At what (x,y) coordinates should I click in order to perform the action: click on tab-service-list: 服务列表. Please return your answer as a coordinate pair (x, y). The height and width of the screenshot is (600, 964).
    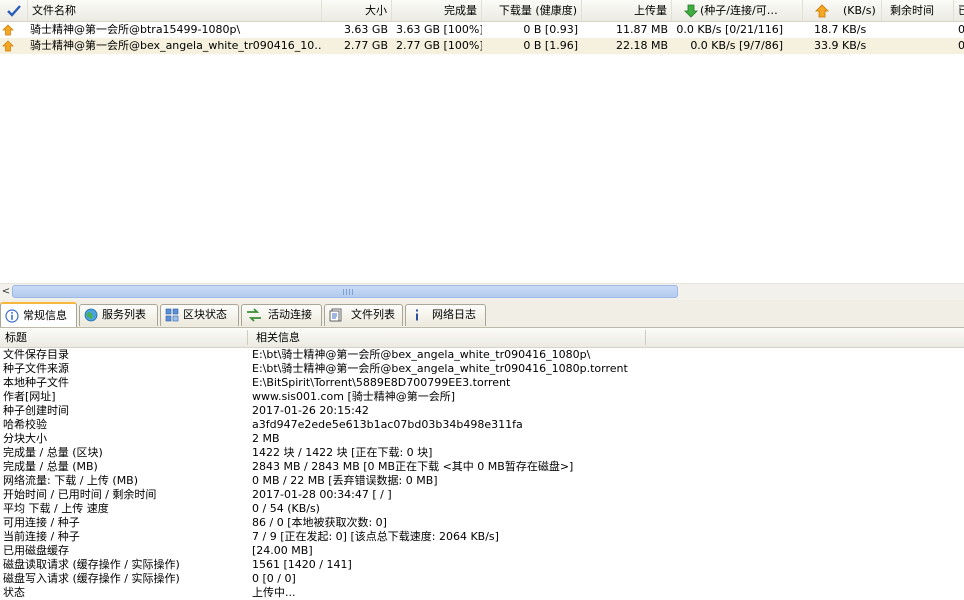
    Looking at the image, I should click on (118, 315).